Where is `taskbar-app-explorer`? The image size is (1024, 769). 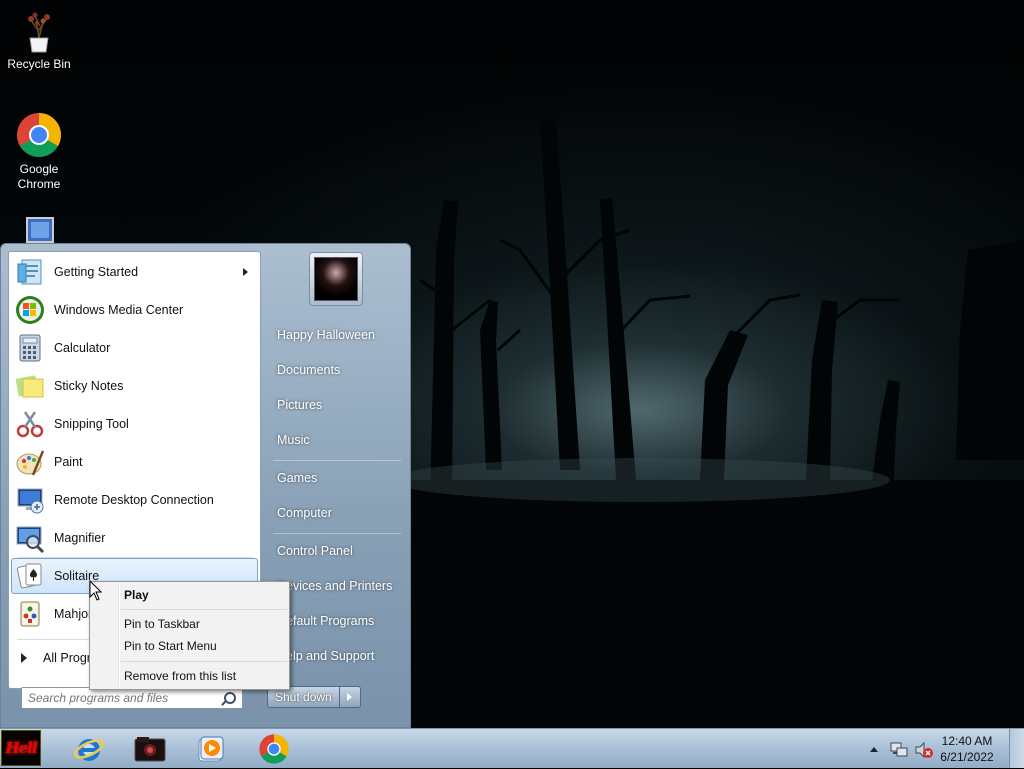
taskbar-app-explorer is located at coordinates (150, 748).